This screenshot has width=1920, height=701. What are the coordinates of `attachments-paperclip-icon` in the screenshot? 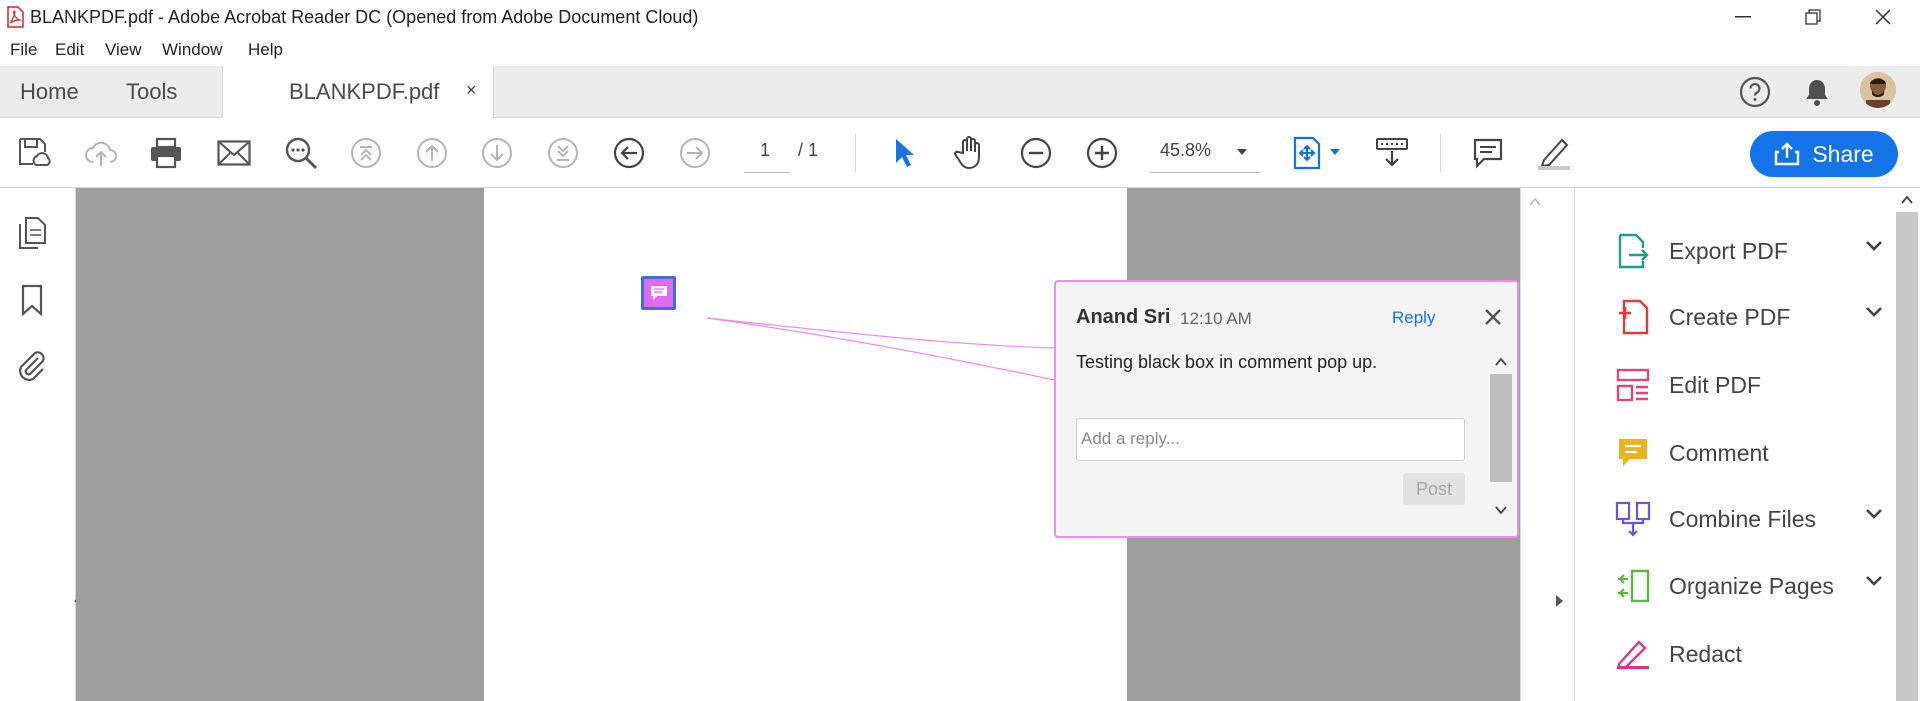 It's located at (31, 365).